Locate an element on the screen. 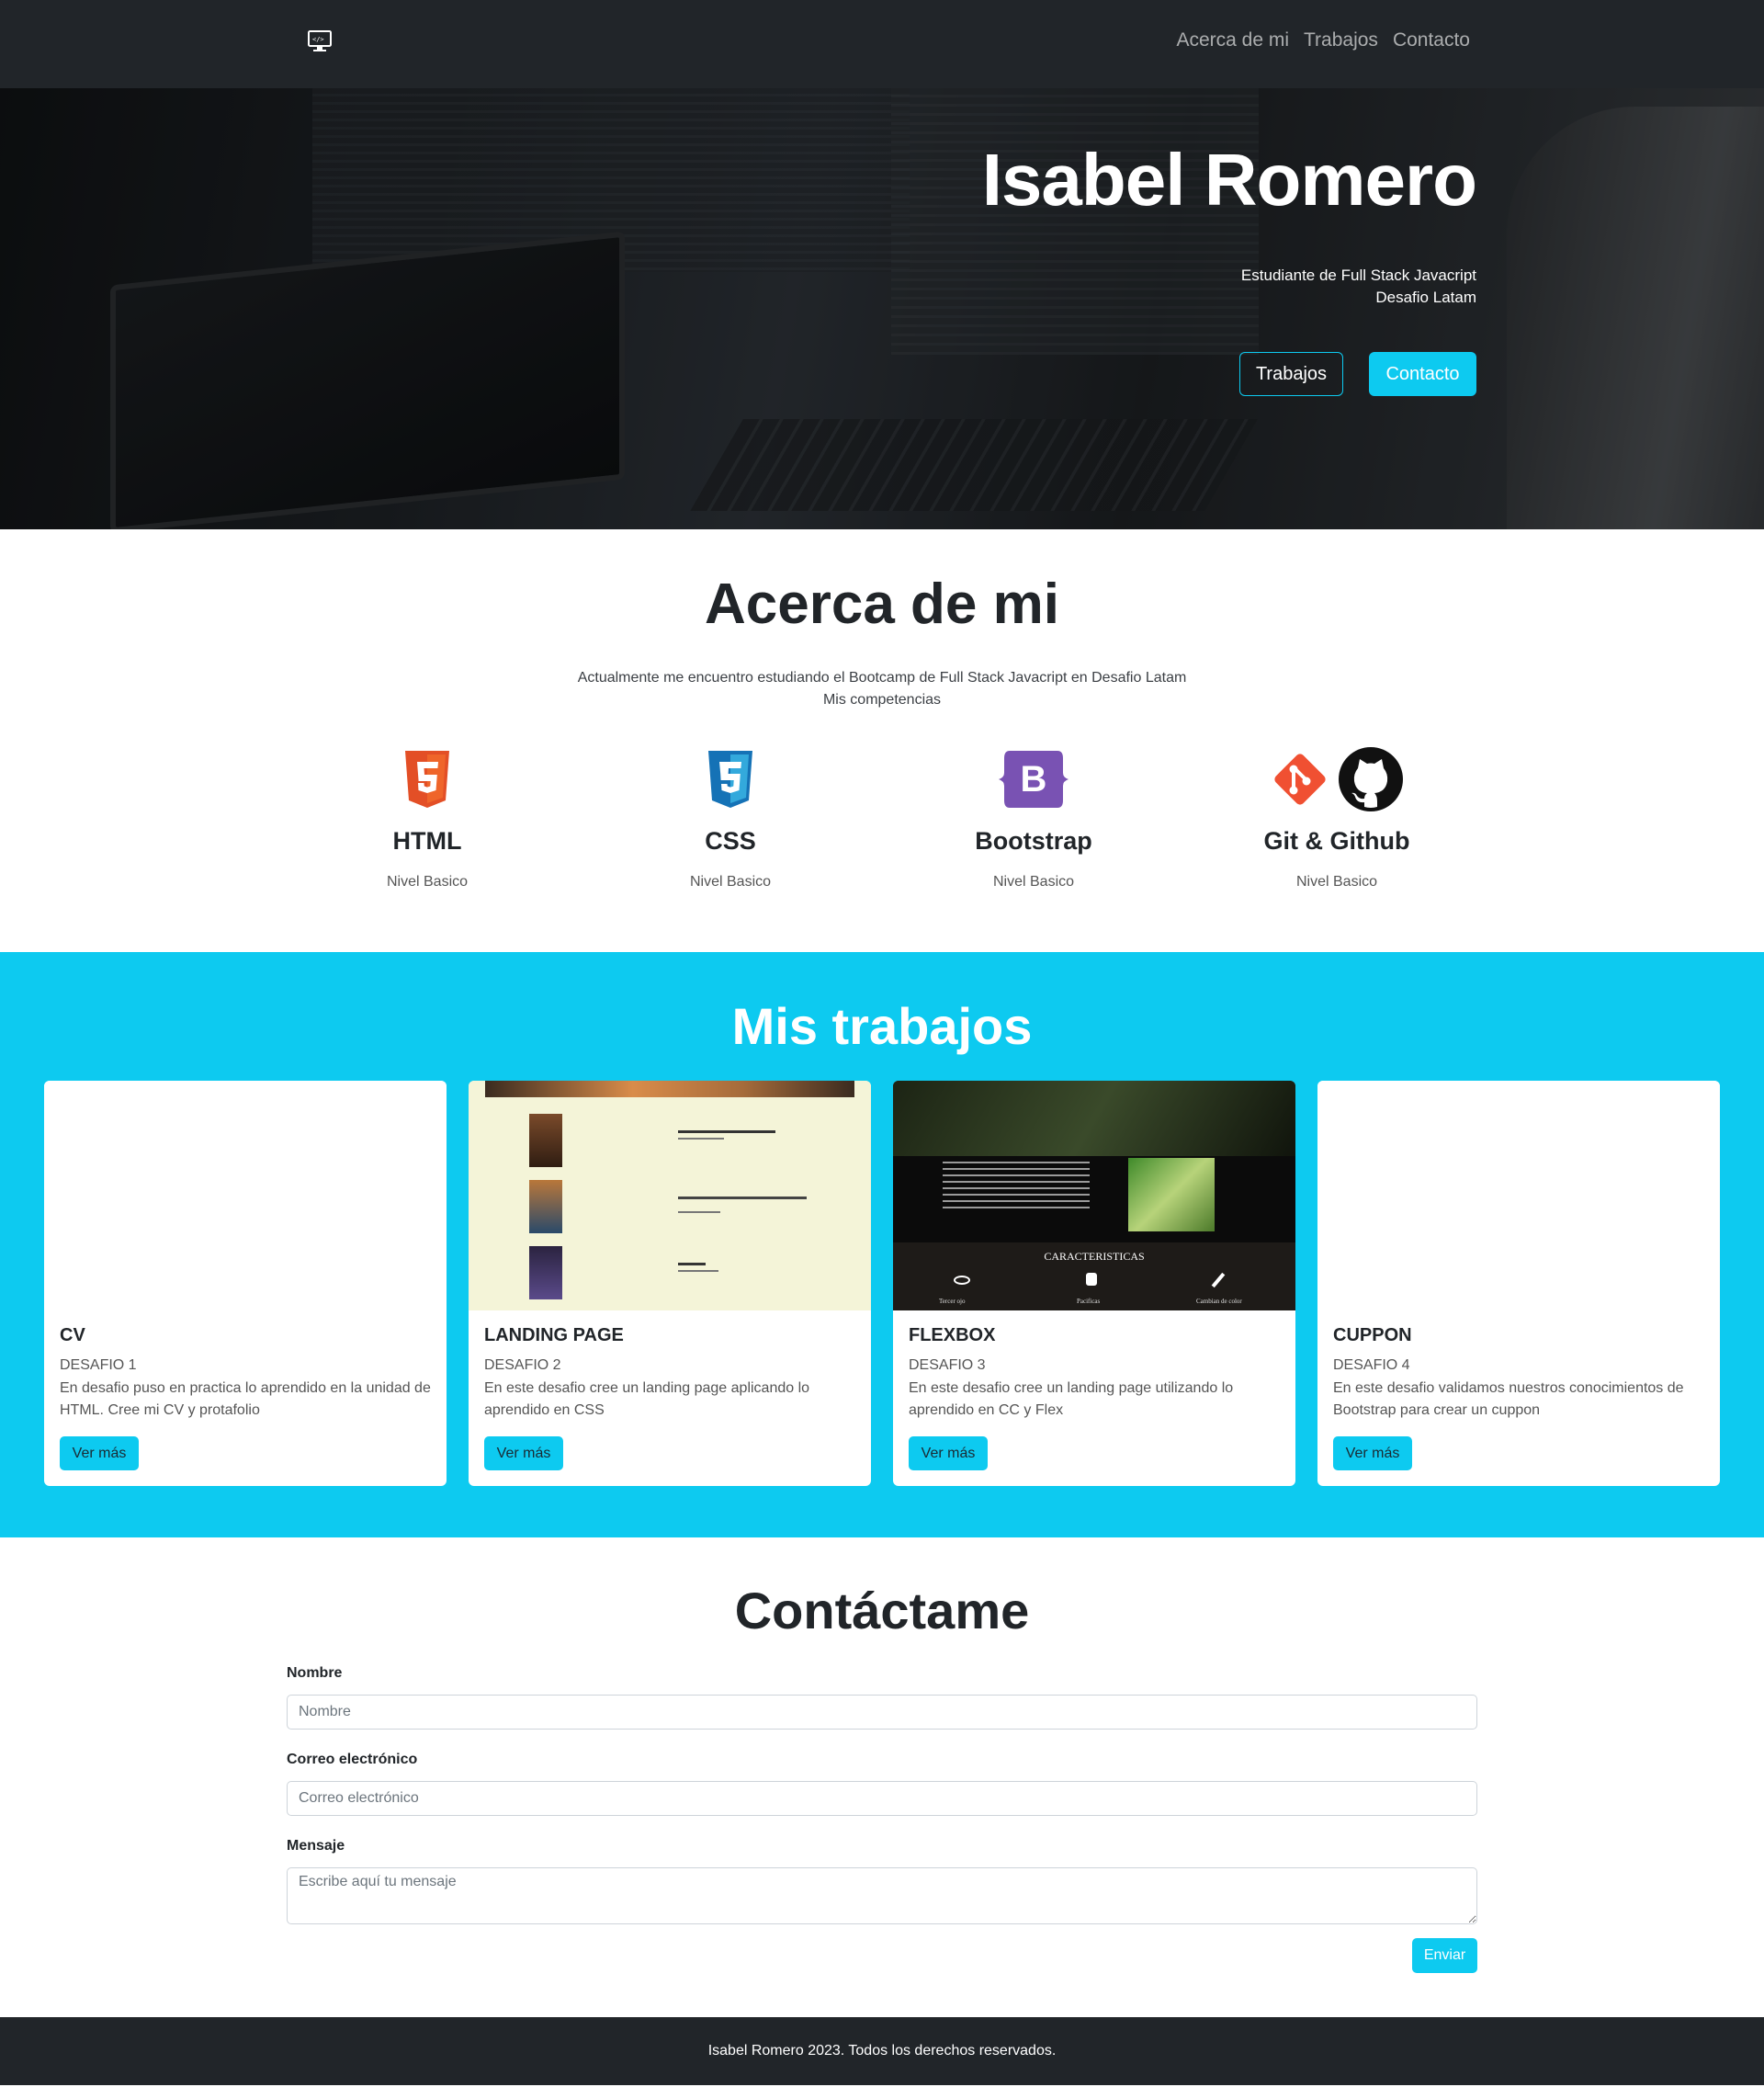 The width and height of the screenshot is (1764, 2087). nav-links: Acerca de mi Trabajos Contacto is located at coordinates (1323, 40).